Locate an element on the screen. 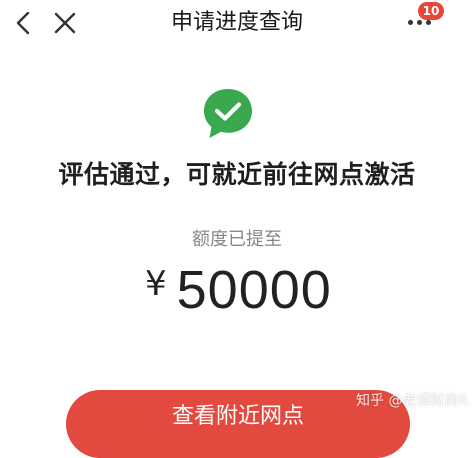 This screenshot has height=458, width=474. notification-badge: 10 is located at coordinates (431, 11).